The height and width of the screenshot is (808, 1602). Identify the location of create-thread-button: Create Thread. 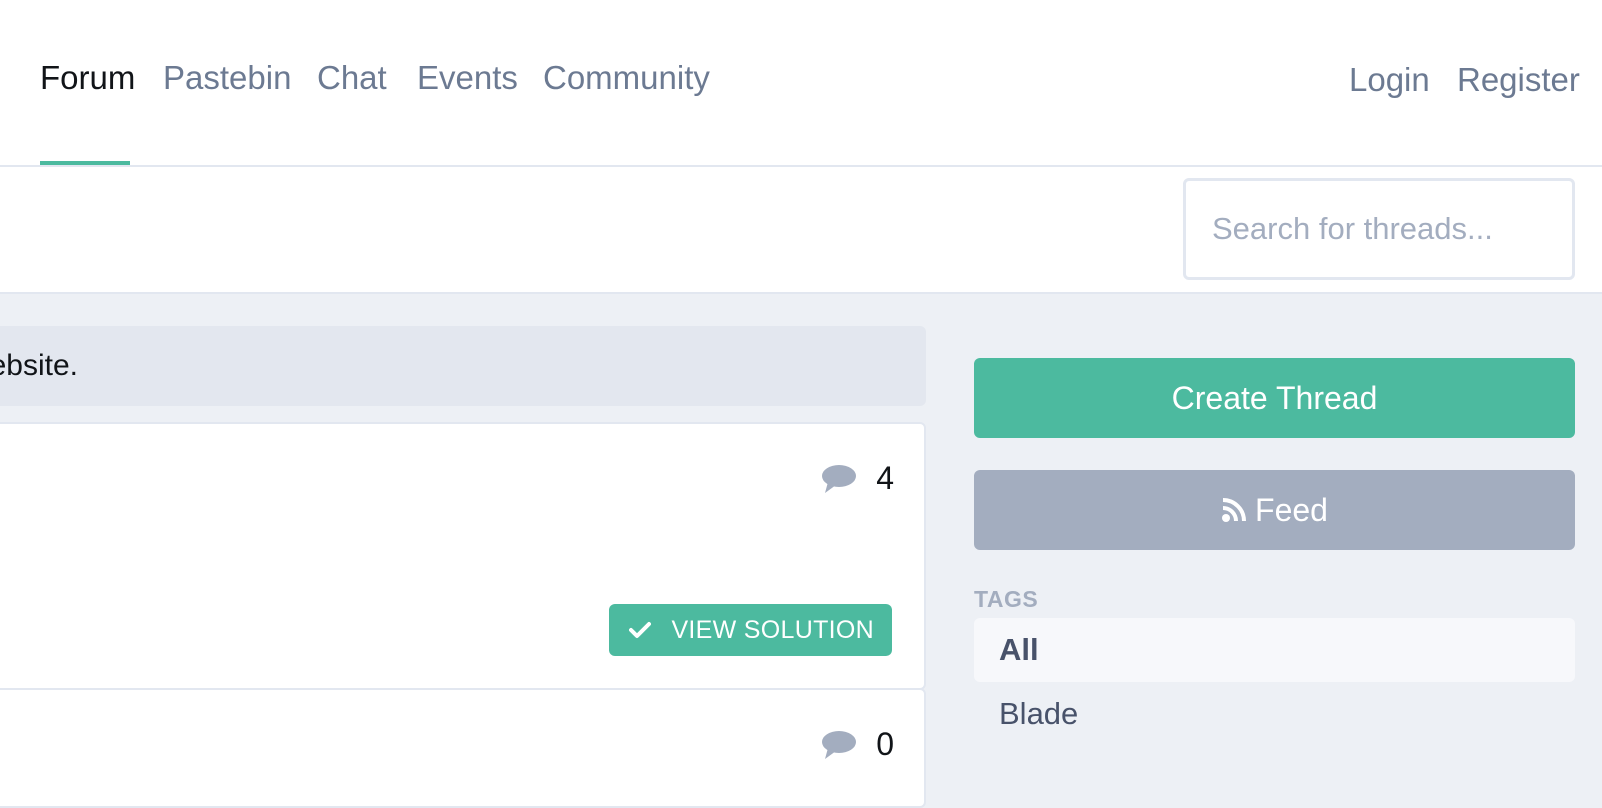
(1274, 398).